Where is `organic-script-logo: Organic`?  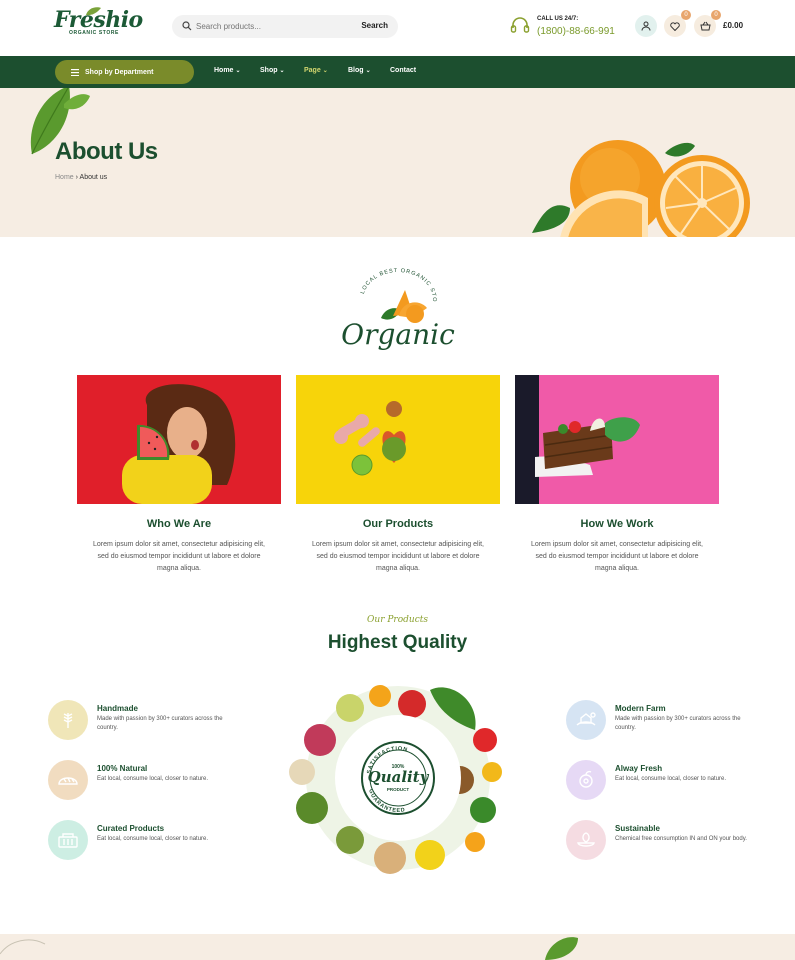
organic-script-logo: Organic is located at coordinates (398, 334).